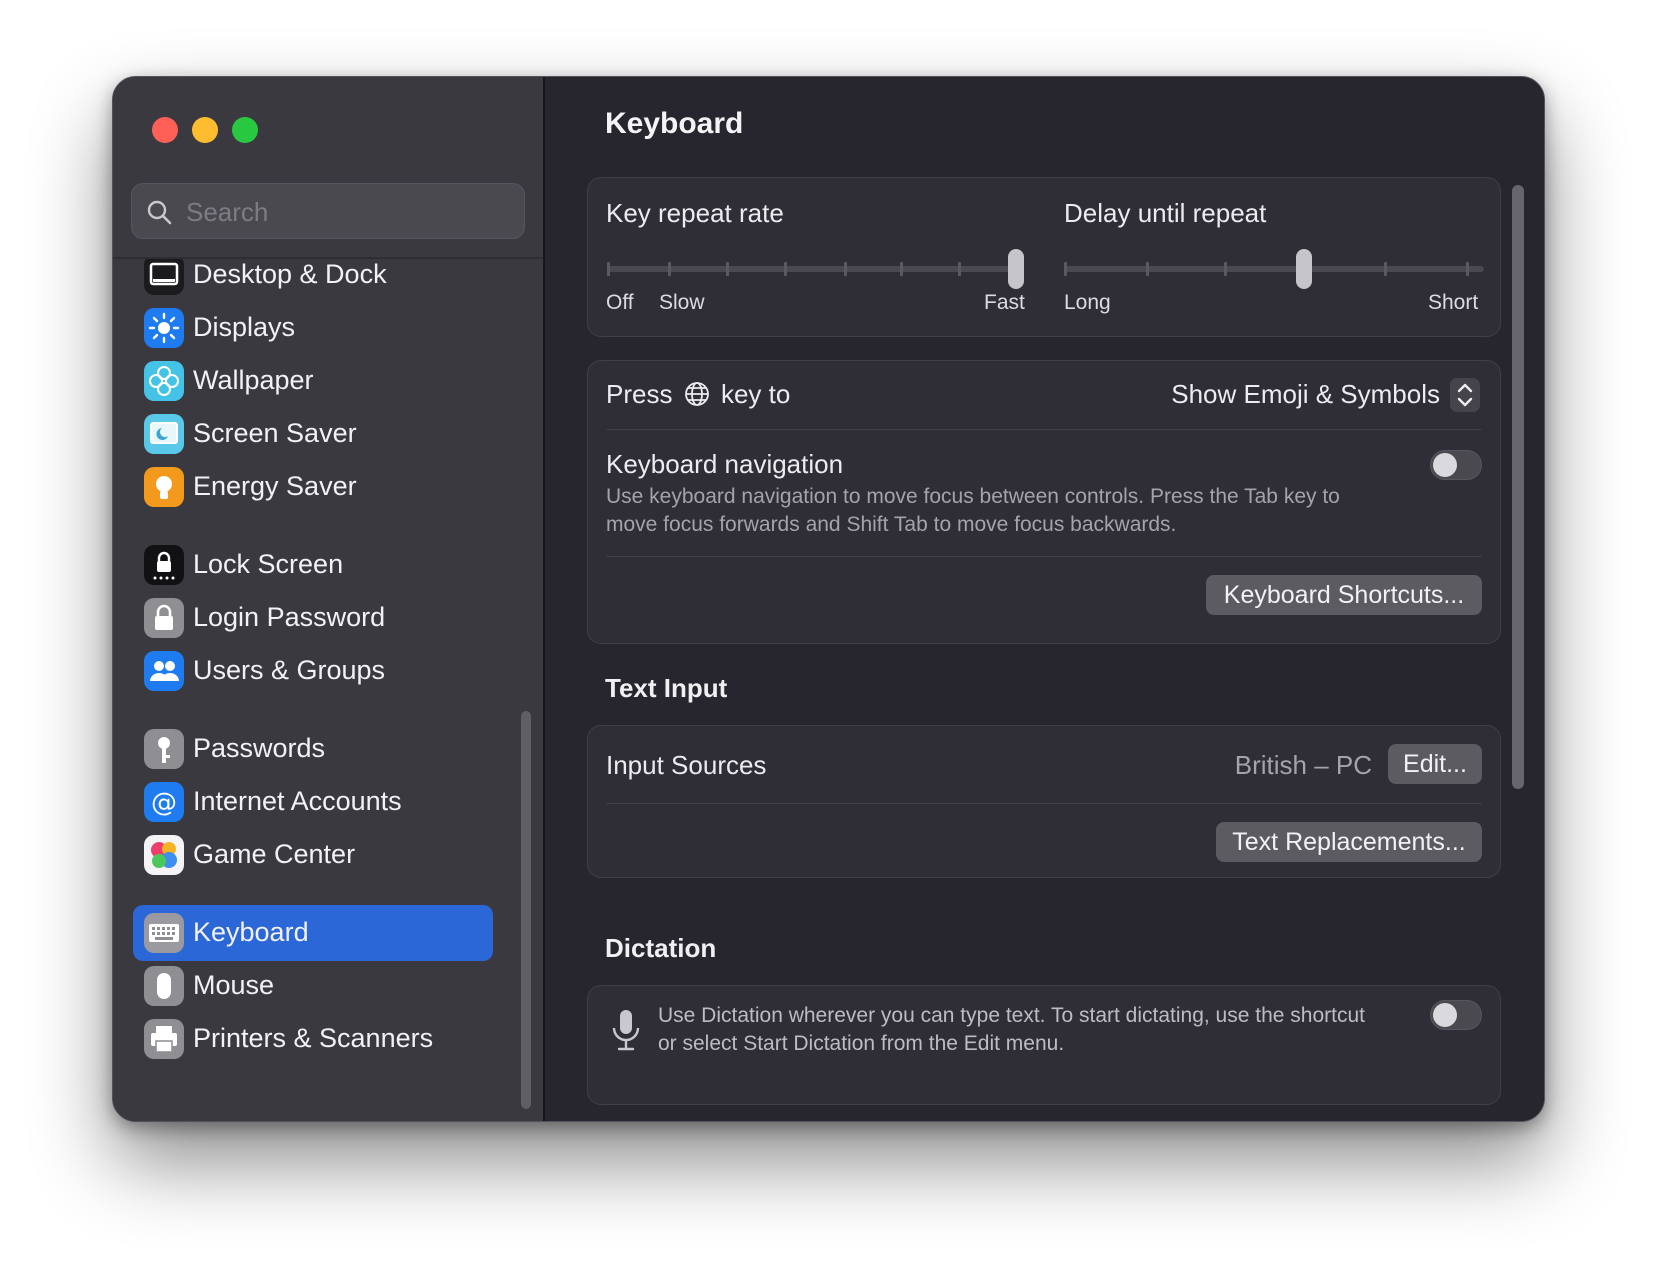  Describe the element at coordinates (1016, 269) in the screenshot. I see `key-repeat-slider-thumb` at that location.